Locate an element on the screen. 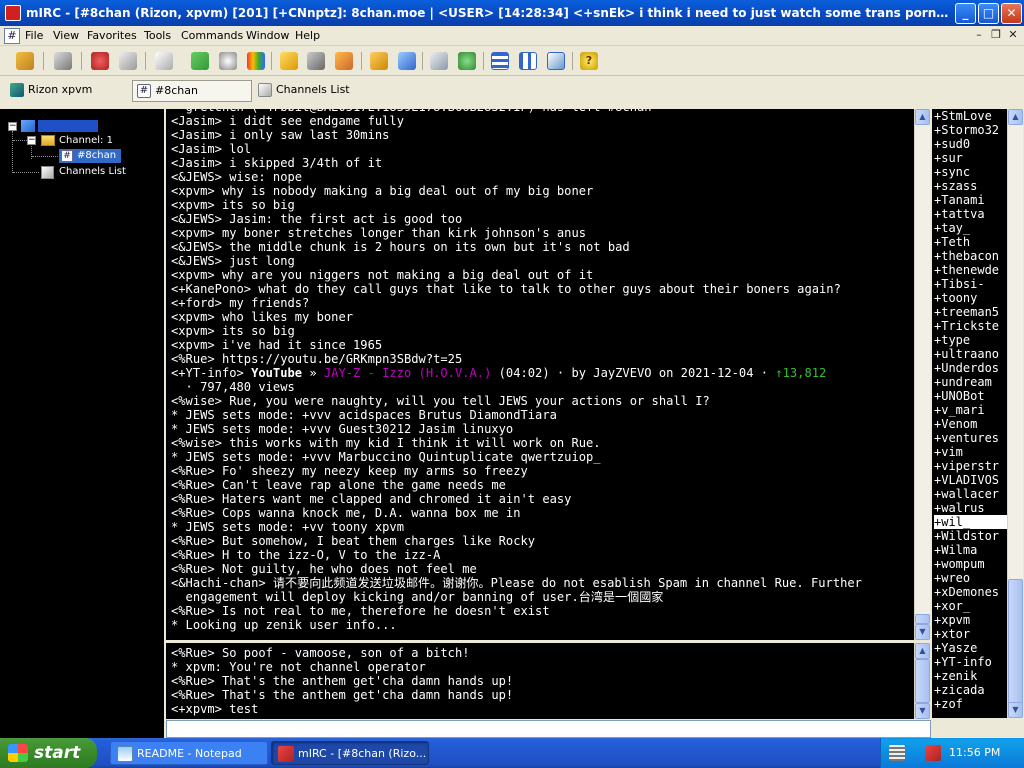 The height and width of the screenshot is (768, 1024). menu-window: Window is located at coordinates (267, 35).